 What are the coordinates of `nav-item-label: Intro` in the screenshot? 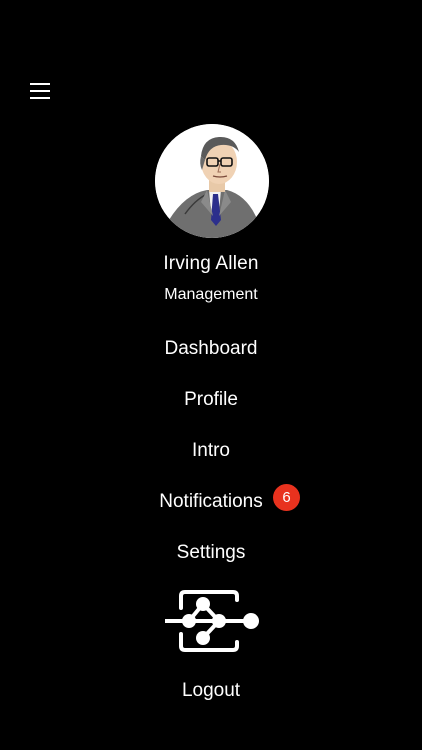 It's located at (211, 450).